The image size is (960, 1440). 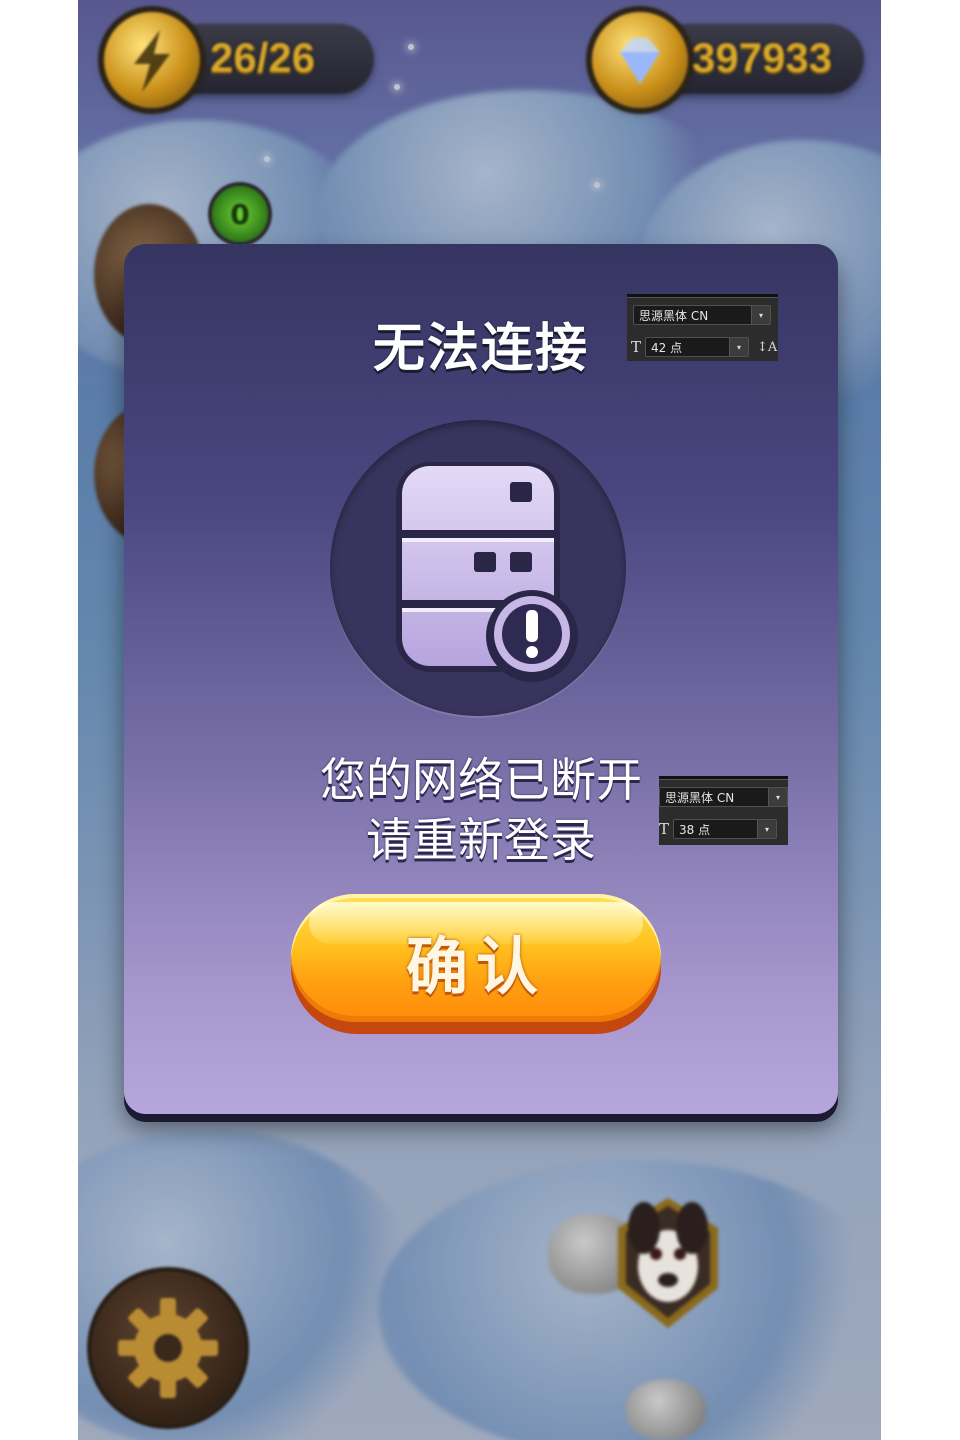 I want to click on line-spacing-icon: ↕A, so click(x=767, y=347).